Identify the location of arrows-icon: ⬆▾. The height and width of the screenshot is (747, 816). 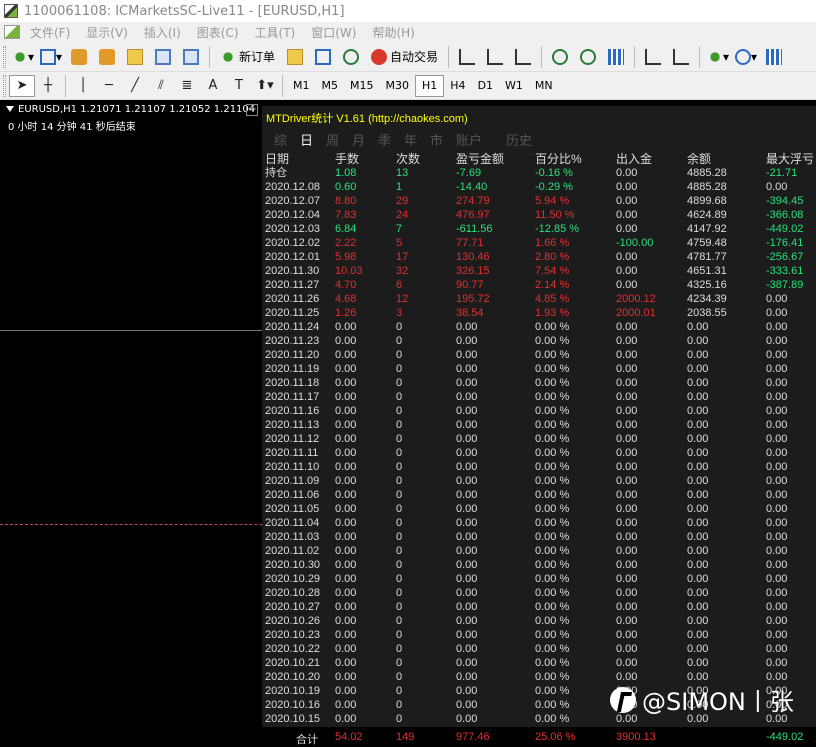
(265, 85).